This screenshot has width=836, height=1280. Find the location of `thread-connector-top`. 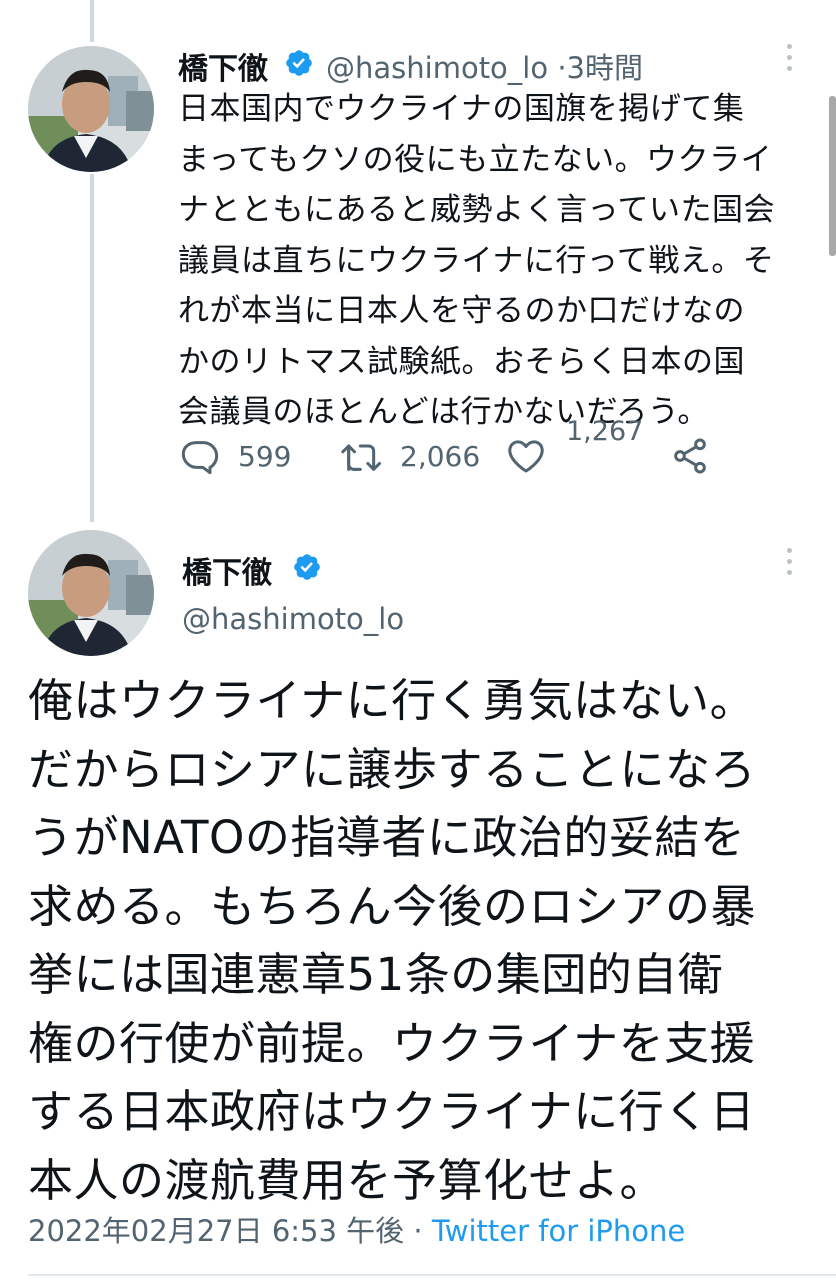

thread-connector-top is located at coordinates (92, 21).